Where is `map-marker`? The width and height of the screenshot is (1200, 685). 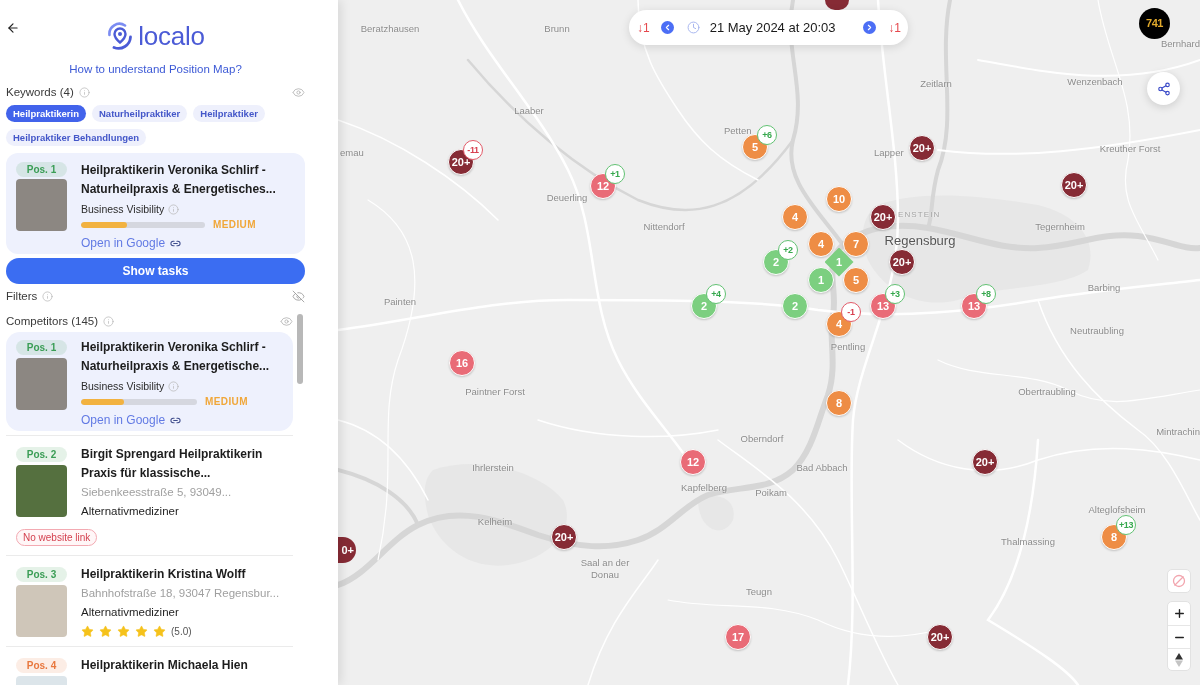
map-marker is located at coordinates (837, 5).